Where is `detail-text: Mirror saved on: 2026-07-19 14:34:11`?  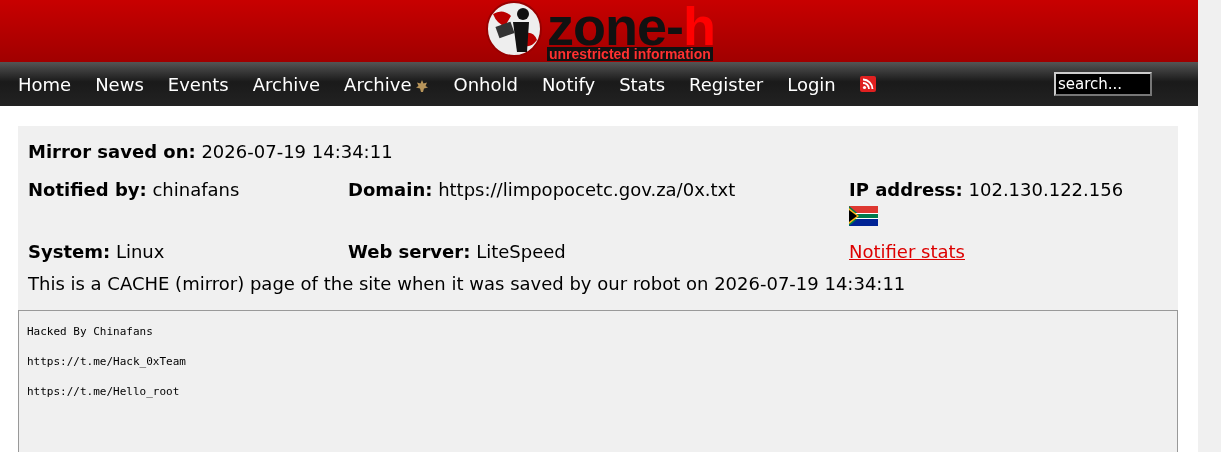
detail-text: Mirror saved on: 2026-07-19 14:34:11 is located at coordinates (211, 152).